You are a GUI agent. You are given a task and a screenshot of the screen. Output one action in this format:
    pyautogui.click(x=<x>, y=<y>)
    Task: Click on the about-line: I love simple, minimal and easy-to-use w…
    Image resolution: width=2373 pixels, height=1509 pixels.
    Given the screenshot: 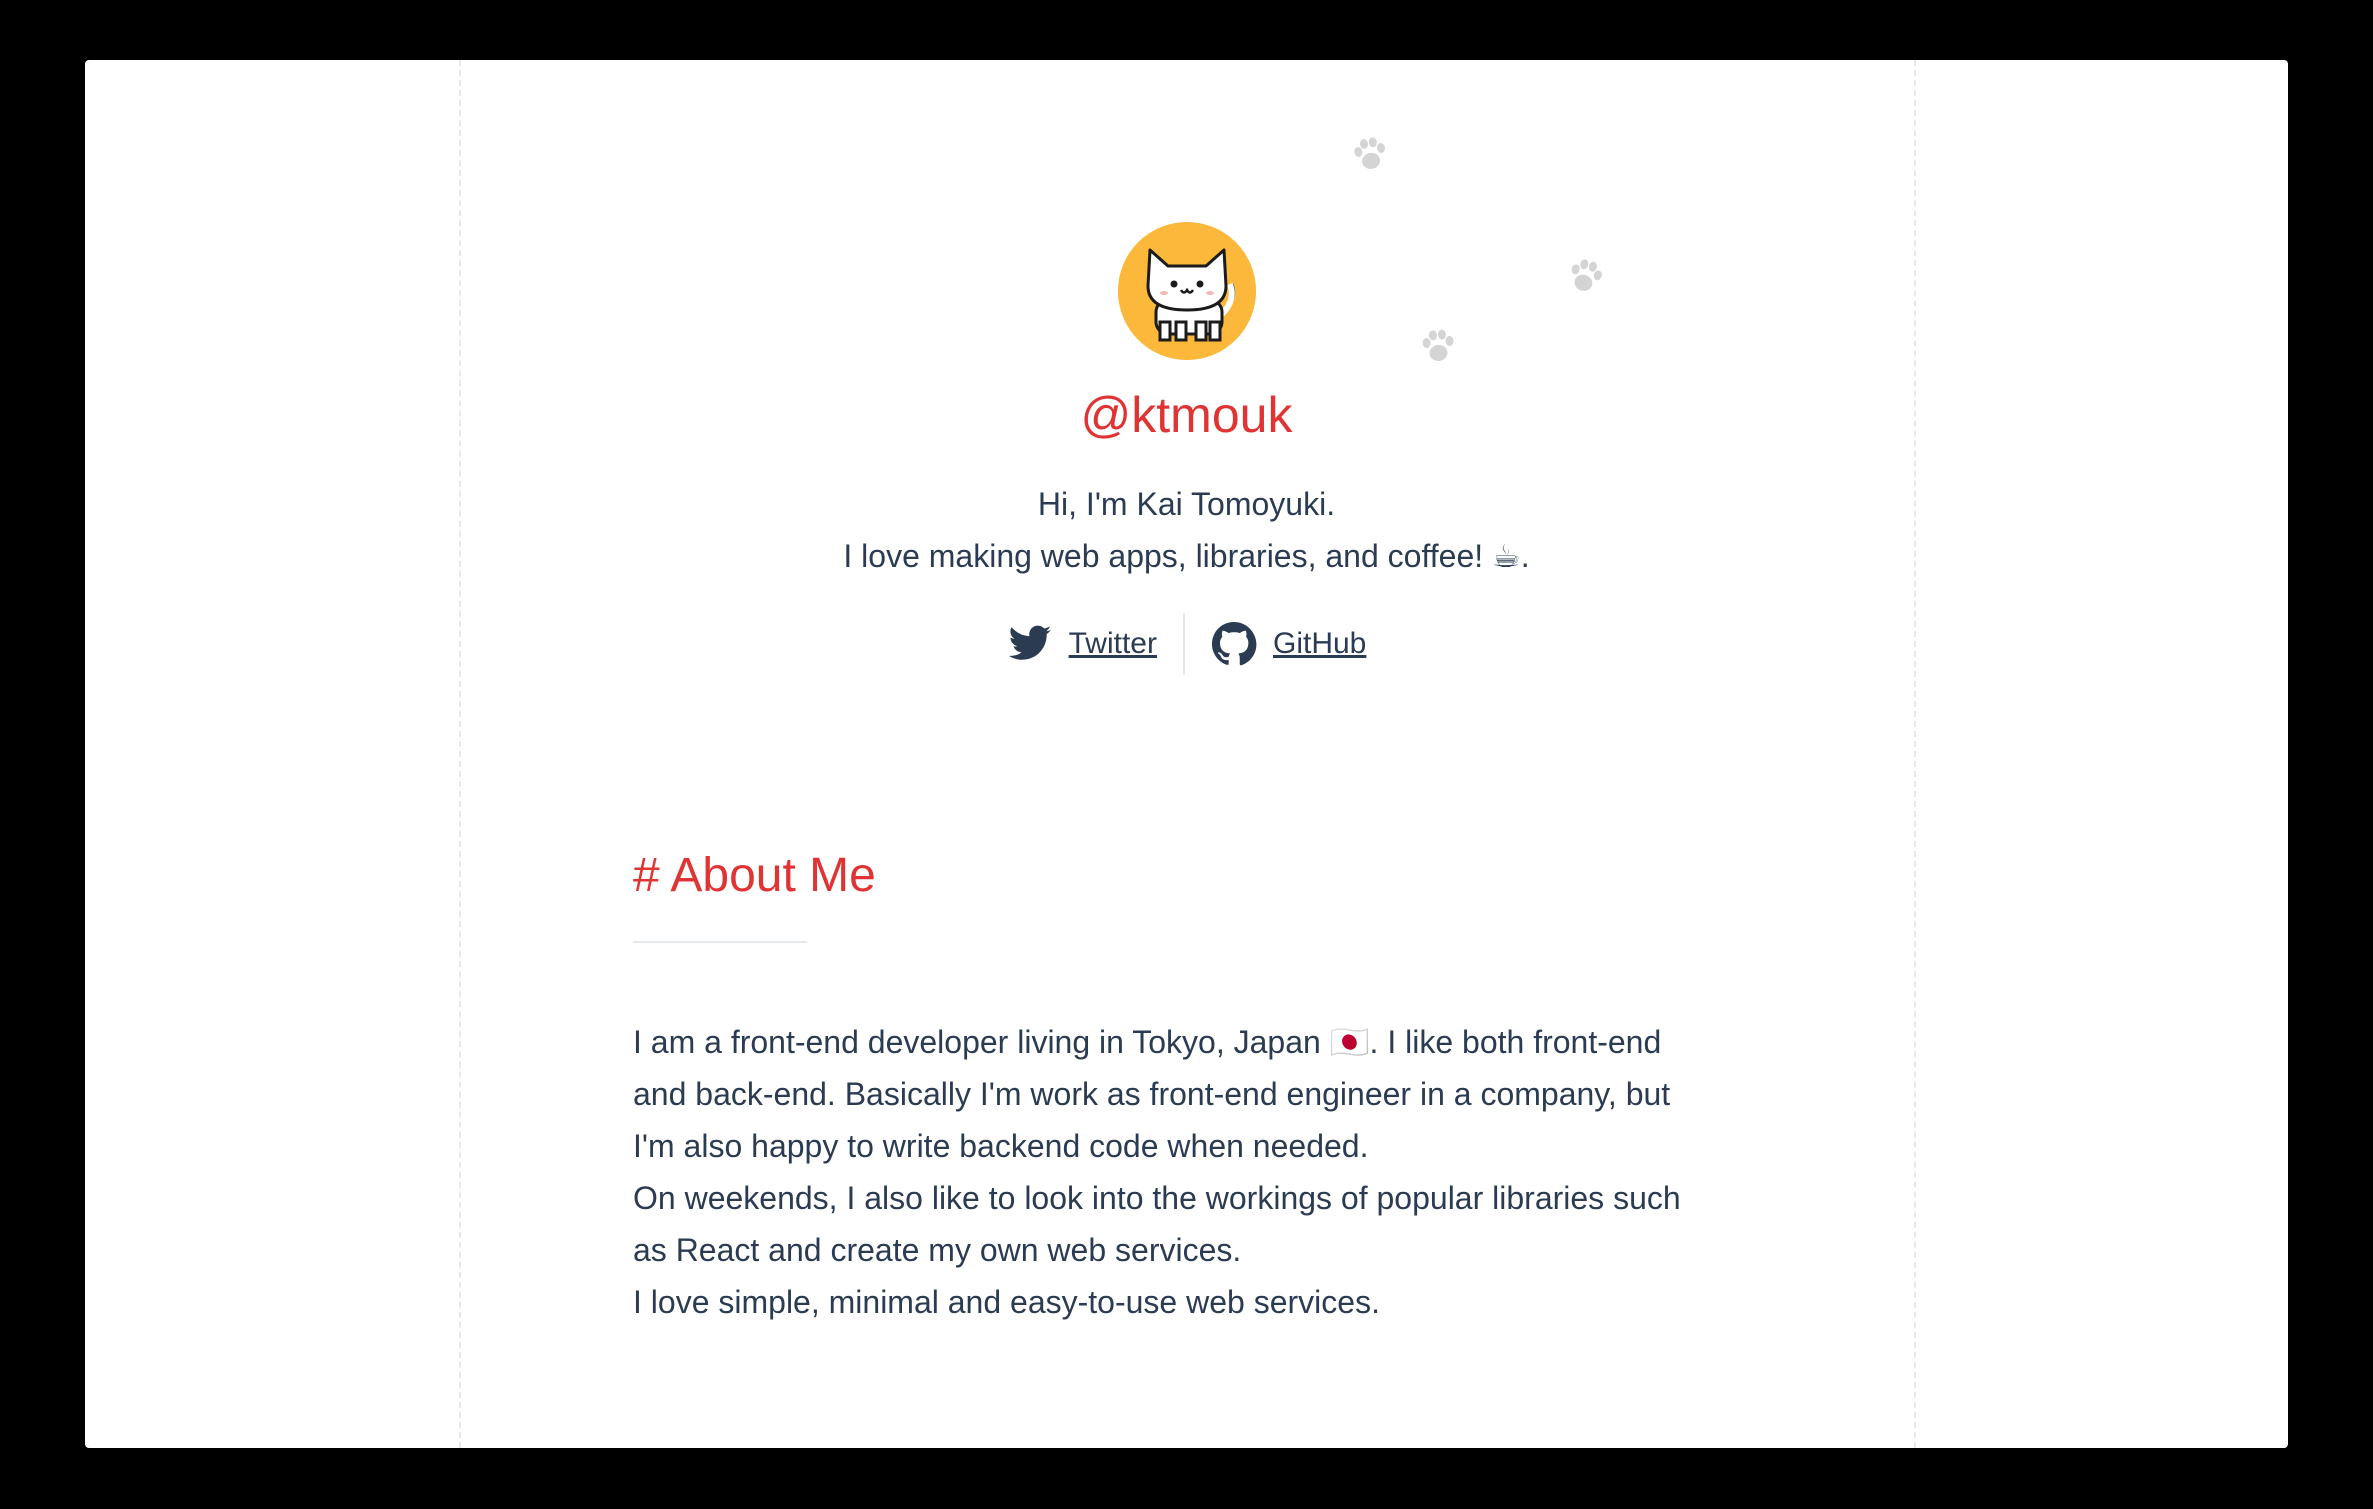 What is the action you would take?
    pyautogui.click(x=1006, y=1302)
    